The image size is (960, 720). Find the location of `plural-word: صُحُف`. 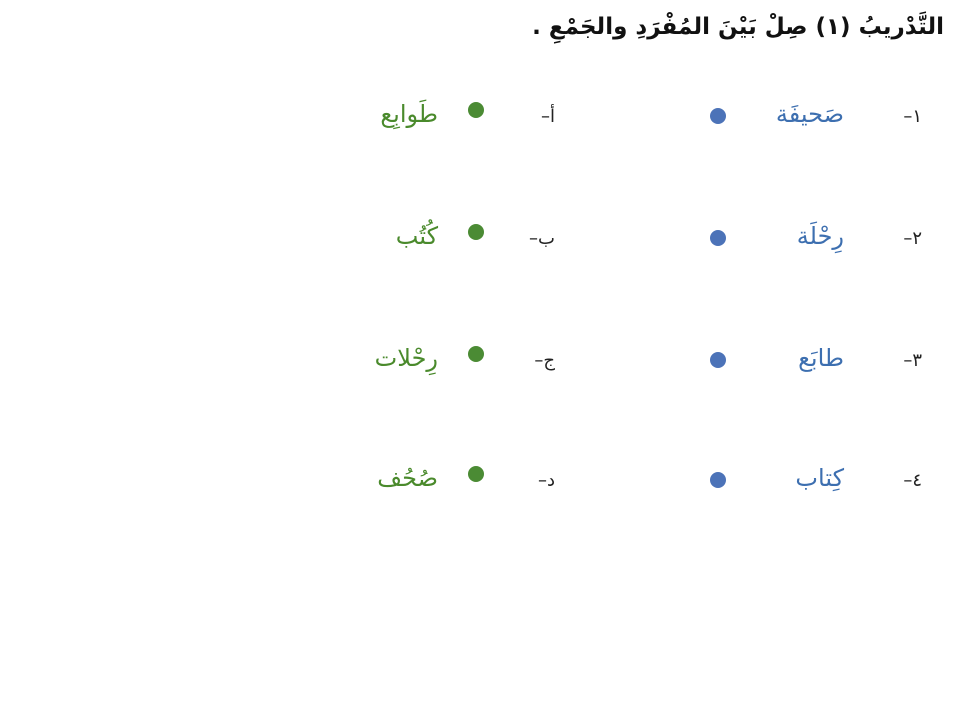

plural-word: صُحُف is located at coordinates (407, 478).